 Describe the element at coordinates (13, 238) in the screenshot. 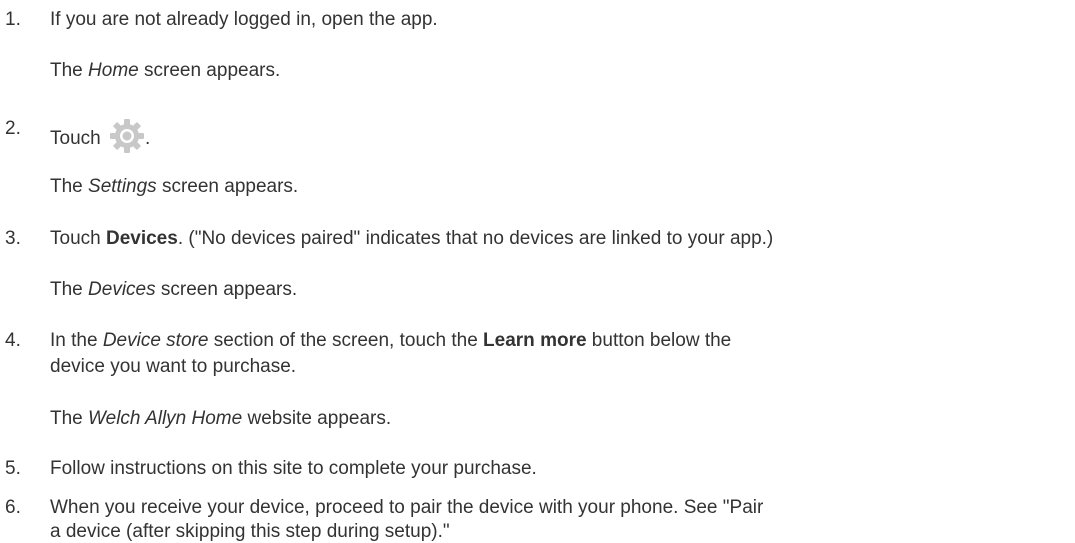

I see `step-number: 3.` at that location.